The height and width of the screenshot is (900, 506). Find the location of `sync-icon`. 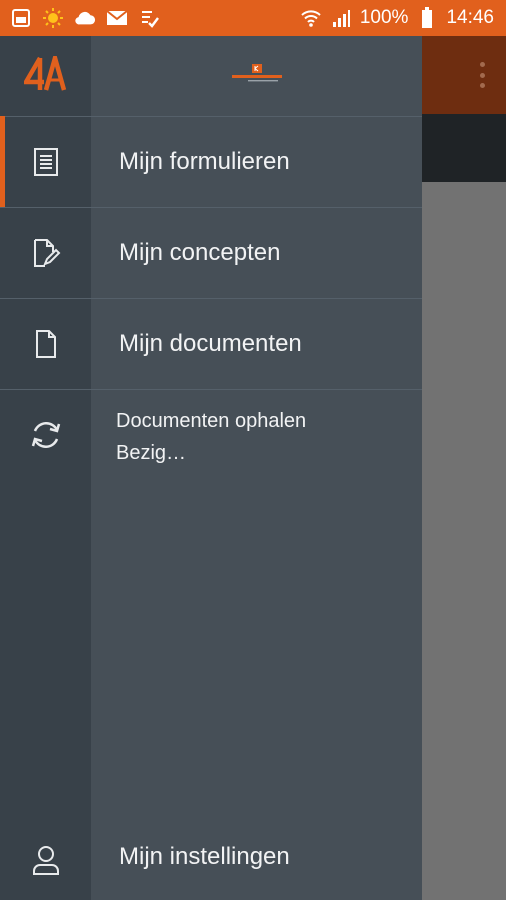

sync-icon is located at coordinates (45, 435).